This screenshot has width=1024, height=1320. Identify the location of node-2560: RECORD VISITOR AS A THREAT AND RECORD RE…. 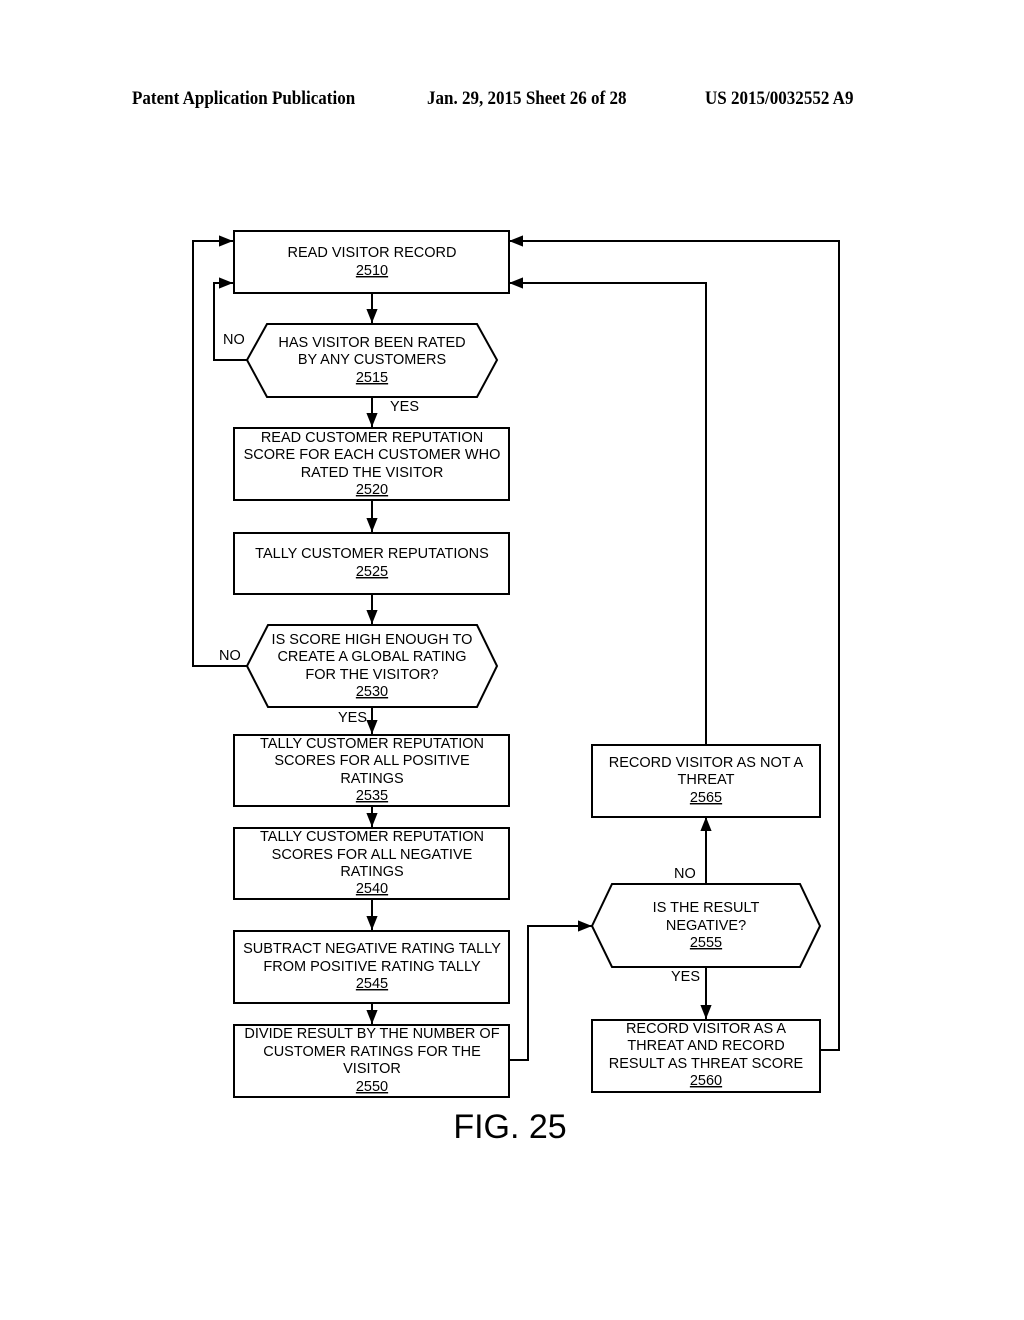
(706, 1056).